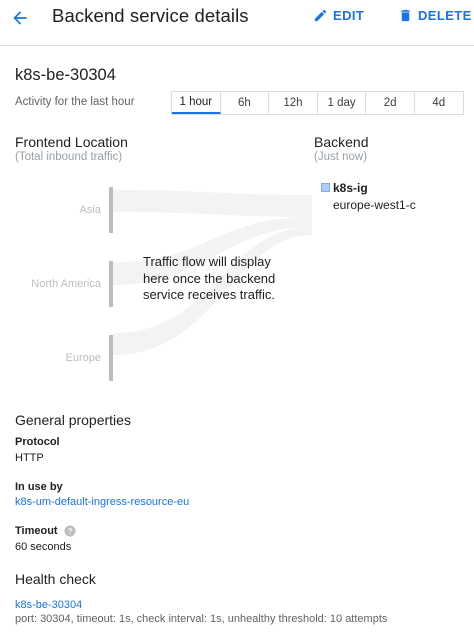  I want to click on resource-name: k8s-be-30304, so click(65, 75).